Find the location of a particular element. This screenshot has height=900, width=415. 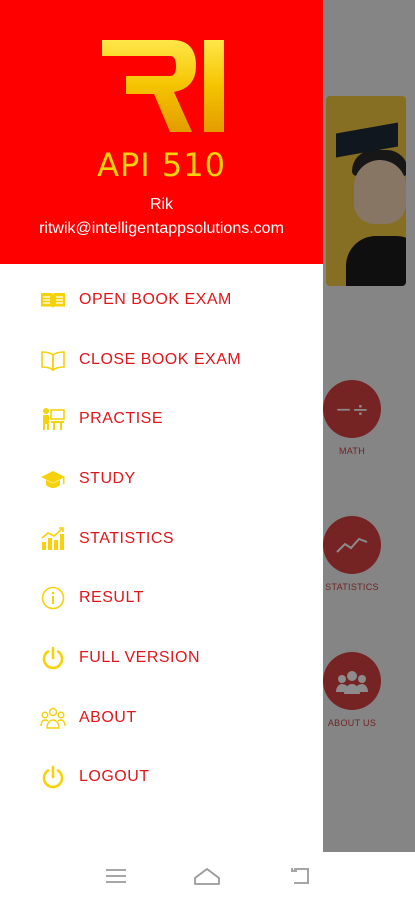

menu-icon is located at coordinates (116, 876).